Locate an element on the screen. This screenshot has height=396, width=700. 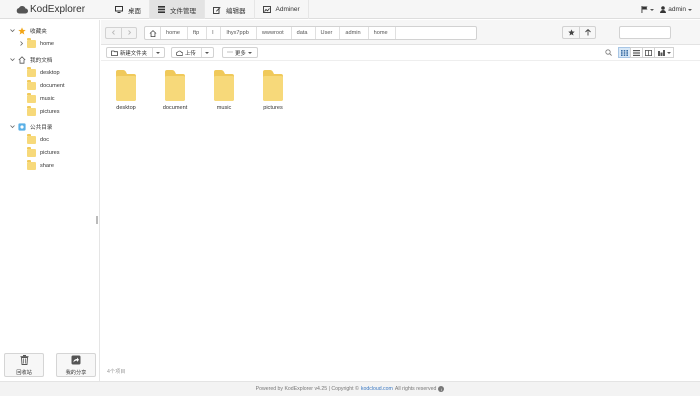
nav-file-manager-label: 文件管理 is located at coordinates (183, 11).